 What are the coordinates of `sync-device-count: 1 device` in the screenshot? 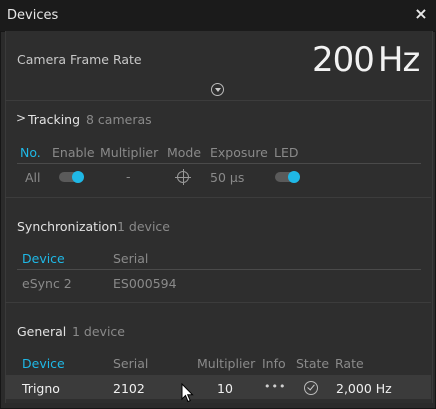 It's located at (143, 226).